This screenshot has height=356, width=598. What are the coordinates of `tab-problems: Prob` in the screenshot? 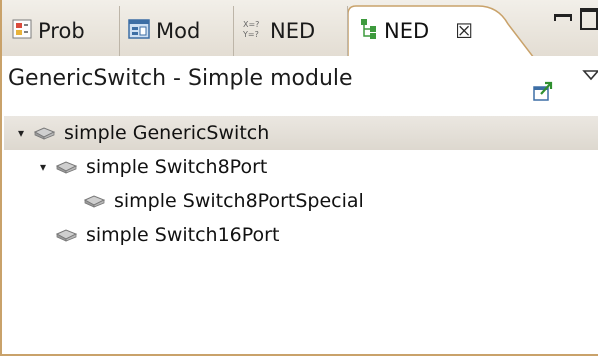 It's located at (64, 31).